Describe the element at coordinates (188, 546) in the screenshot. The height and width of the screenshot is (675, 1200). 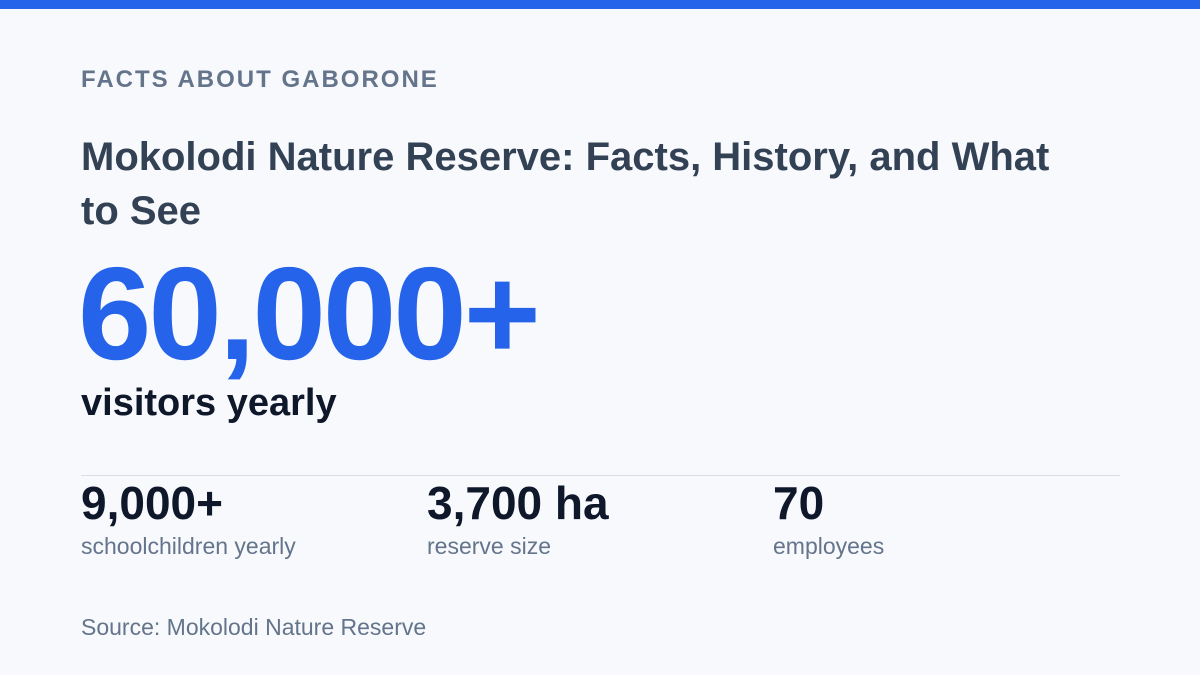
I see `stat-label: schoolchildren yearly` at that location.